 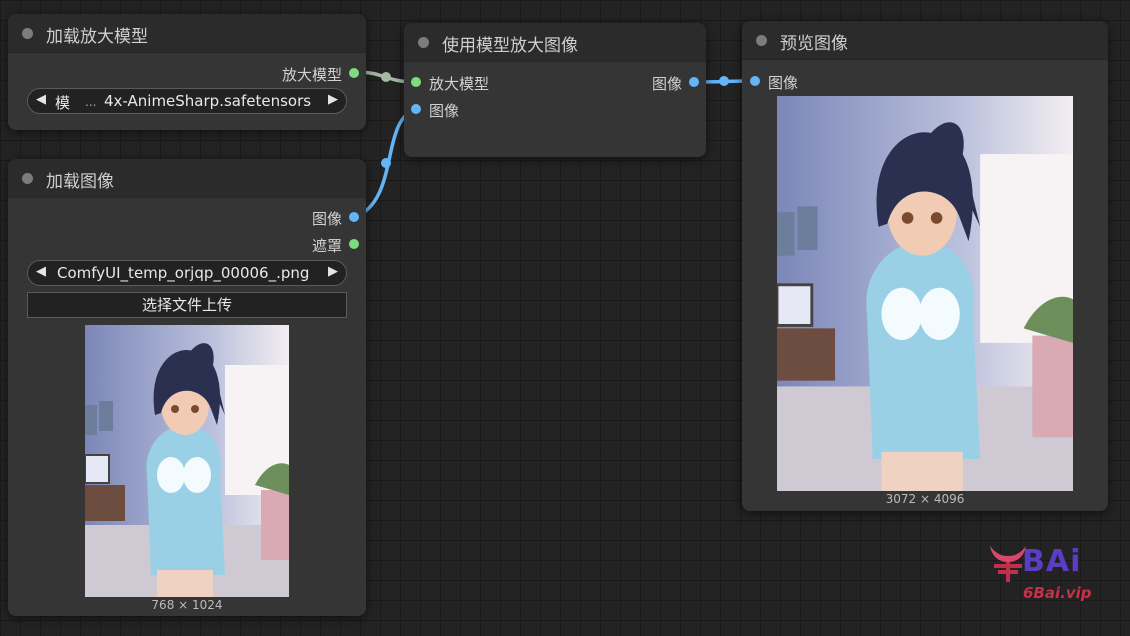 I want to click on node-header: 预览图像, so click(x=925, y=40).